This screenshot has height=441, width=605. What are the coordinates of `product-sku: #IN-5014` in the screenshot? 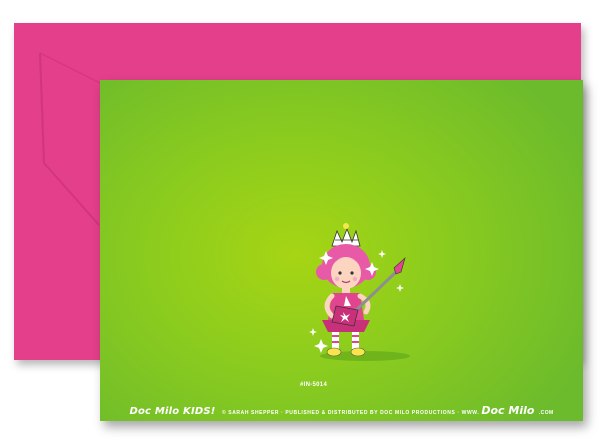 It's located at (314, 385).